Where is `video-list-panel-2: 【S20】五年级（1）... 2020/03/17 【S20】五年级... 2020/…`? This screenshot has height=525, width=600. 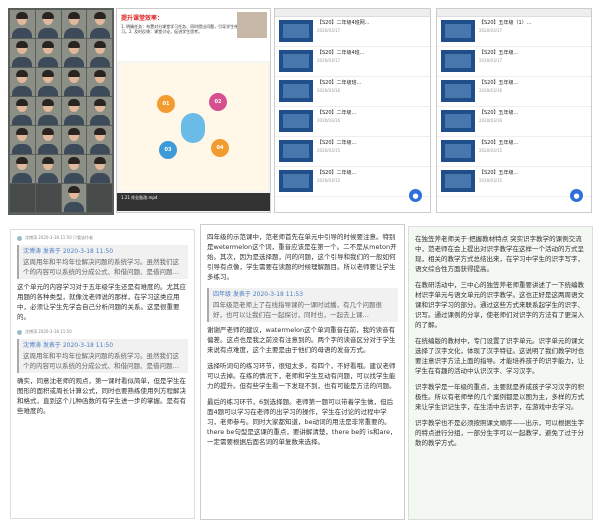
video-list-panel-2: 【S20】五年级（1）... 2020/03/17 【S20】五年级... 2020/… is located at coordinates (514, 110).